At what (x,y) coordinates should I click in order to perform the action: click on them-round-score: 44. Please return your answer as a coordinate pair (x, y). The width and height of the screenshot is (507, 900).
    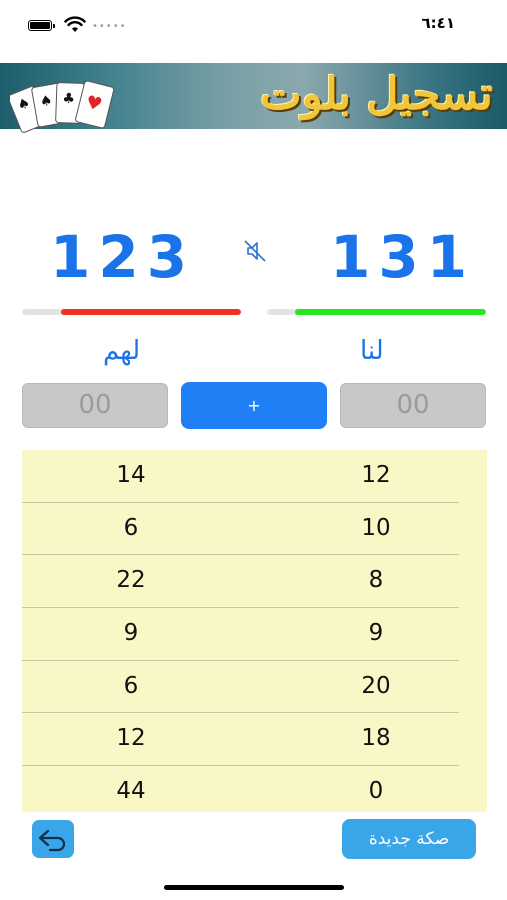
    Looking at the image, I should click on (131, 791).